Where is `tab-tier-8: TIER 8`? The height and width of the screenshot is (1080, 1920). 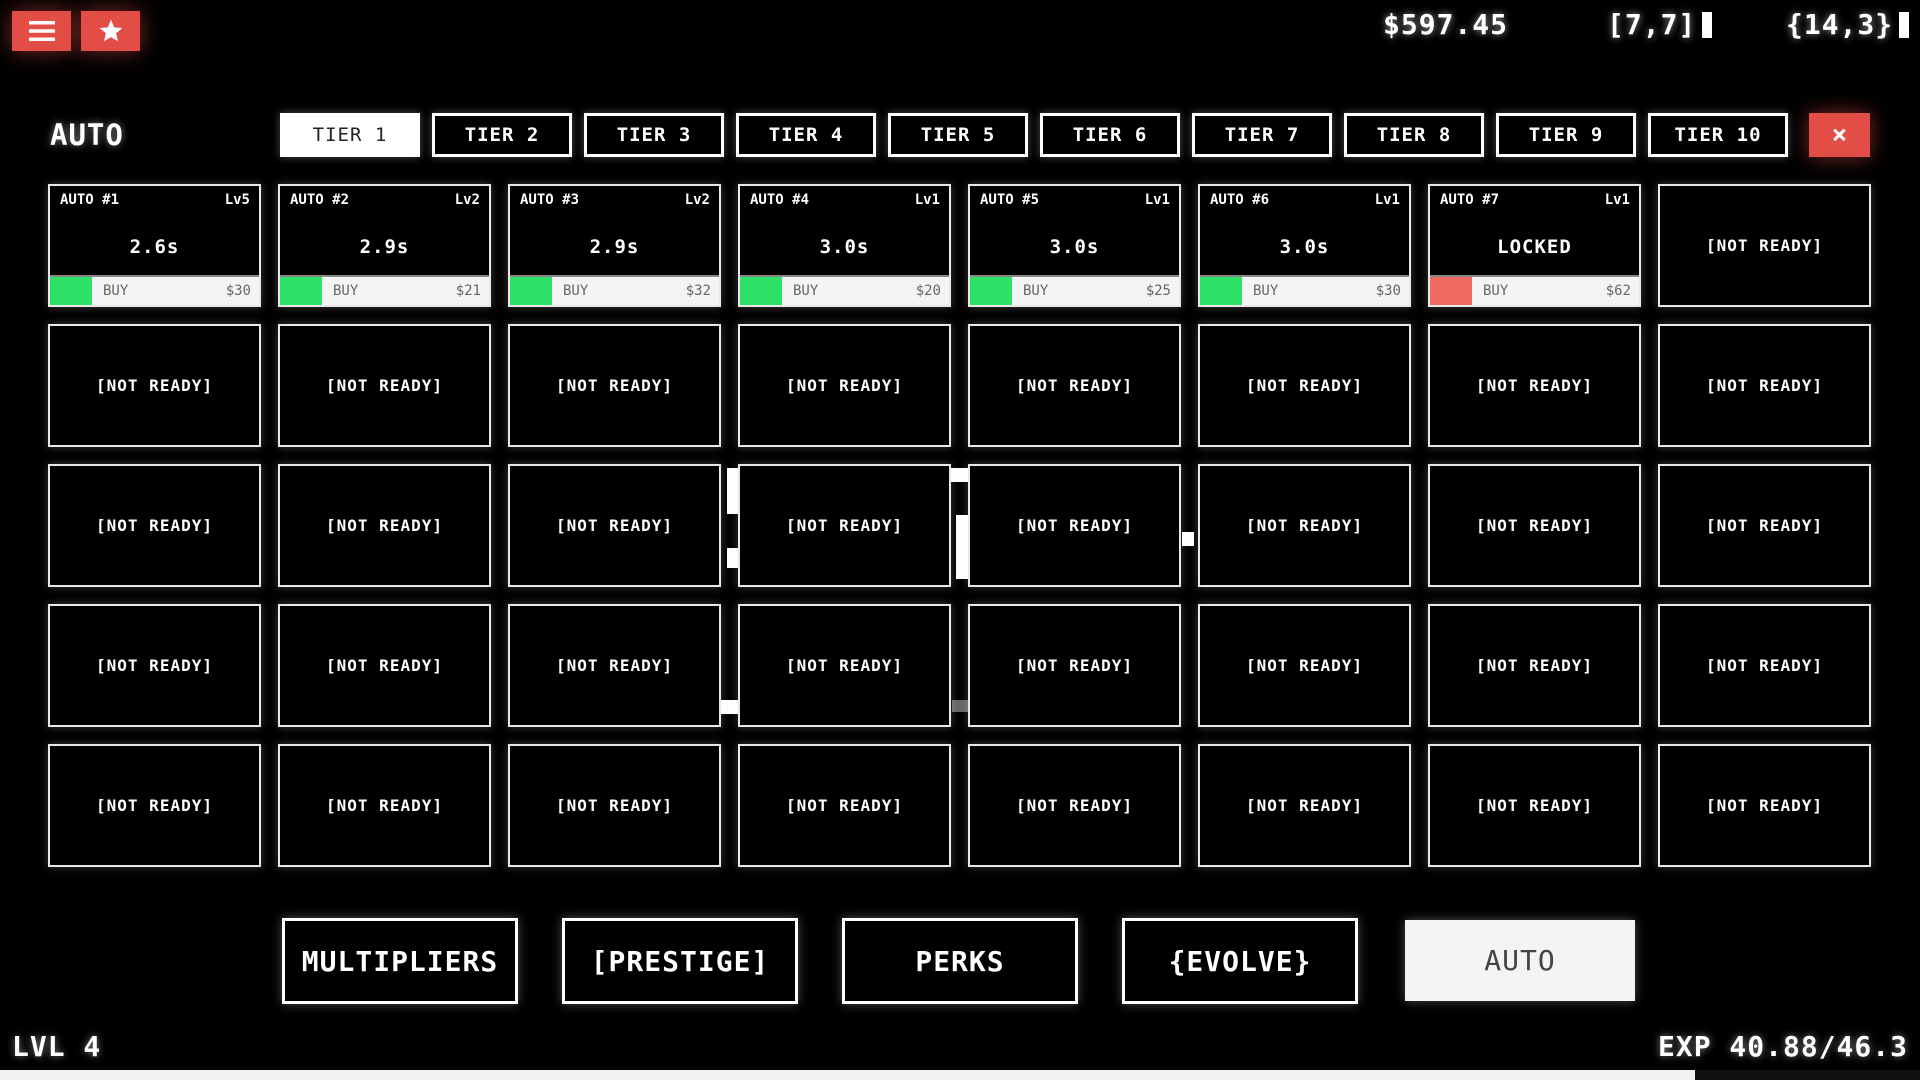
tab-tier-8: TIER 8 is located at coordinates (1414, 135).